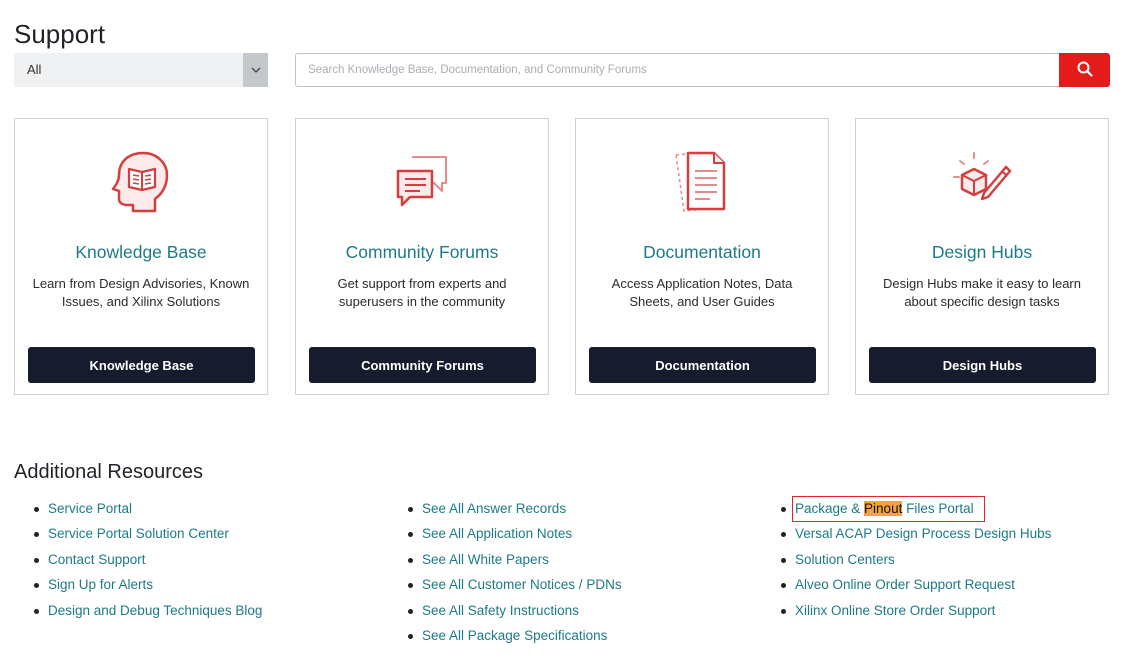 The image size is (1123, 668). Describe the element at coordinates (982, 365) in the screenshot. I see `design-hubs-button: Design Hubs` at that location.